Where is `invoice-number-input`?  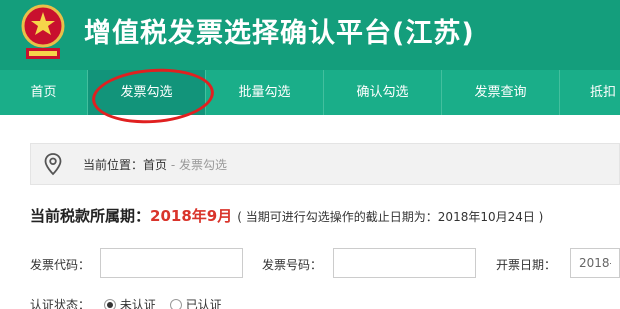 invoice-number-input is located at coordinates (404, 263).